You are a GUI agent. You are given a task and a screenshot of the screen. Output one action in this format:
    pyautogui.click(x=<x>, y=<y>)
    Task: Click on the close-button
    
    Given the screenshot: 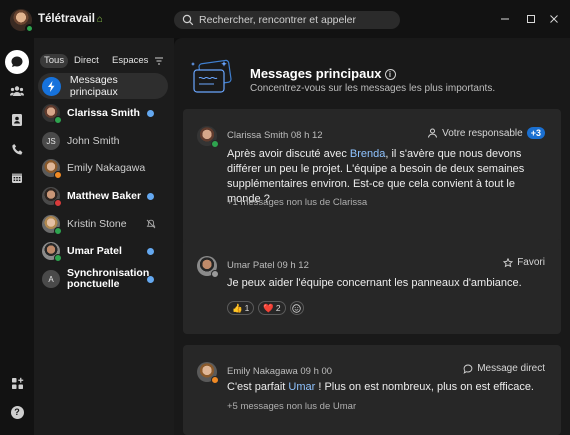 What is the action you would take?
    pyautogui.click(x=554, y=19)
    